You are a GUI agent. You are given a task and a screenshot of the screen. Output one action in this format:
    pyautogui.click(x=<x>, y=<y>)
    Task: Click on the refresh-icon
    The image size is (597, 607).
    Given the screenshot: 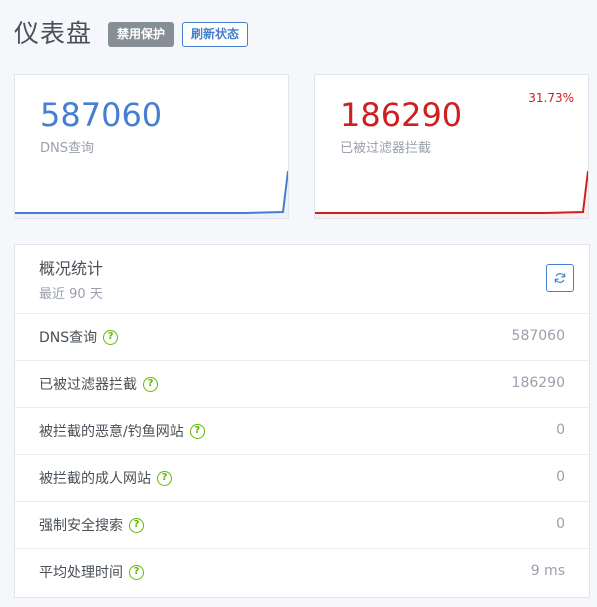 What is the action you would take?
    pyautogui.click(x=560, y=278)
    